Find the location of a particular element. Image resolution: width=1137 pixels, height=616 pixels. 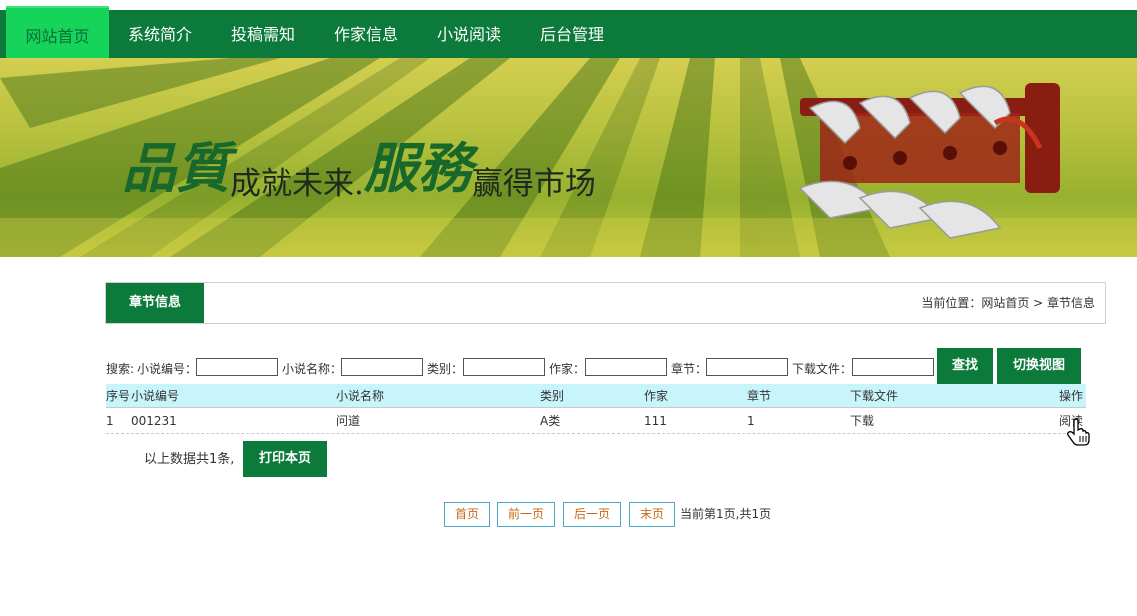

download-file-label: 下载文件： is located at coordinates (822, 369).